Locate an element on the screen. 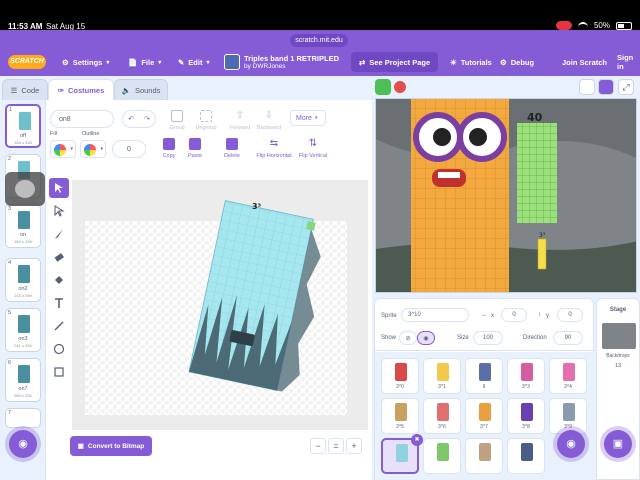 This screenshot has height=480, width=640. copy-label: Copy is located at coordinates (169, 156).